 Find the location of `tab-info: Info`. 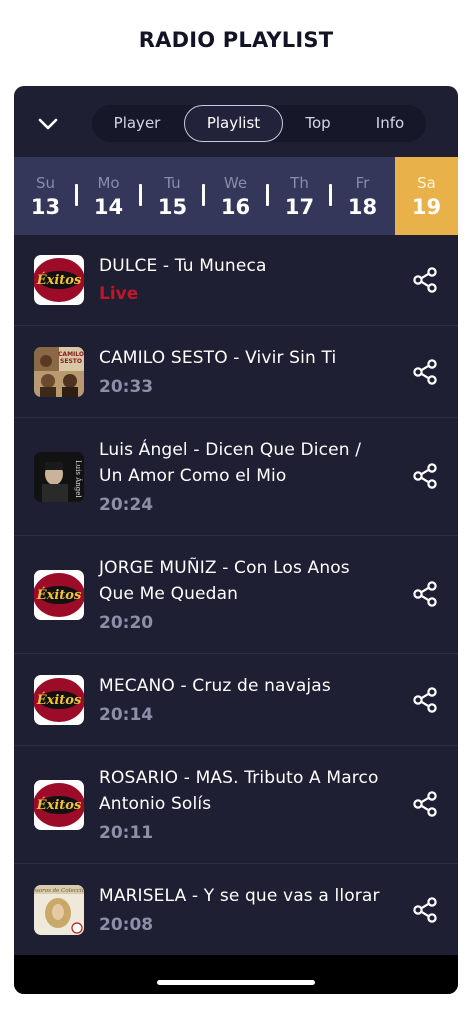

tab-info: Info is located at coordinates (390, 123).